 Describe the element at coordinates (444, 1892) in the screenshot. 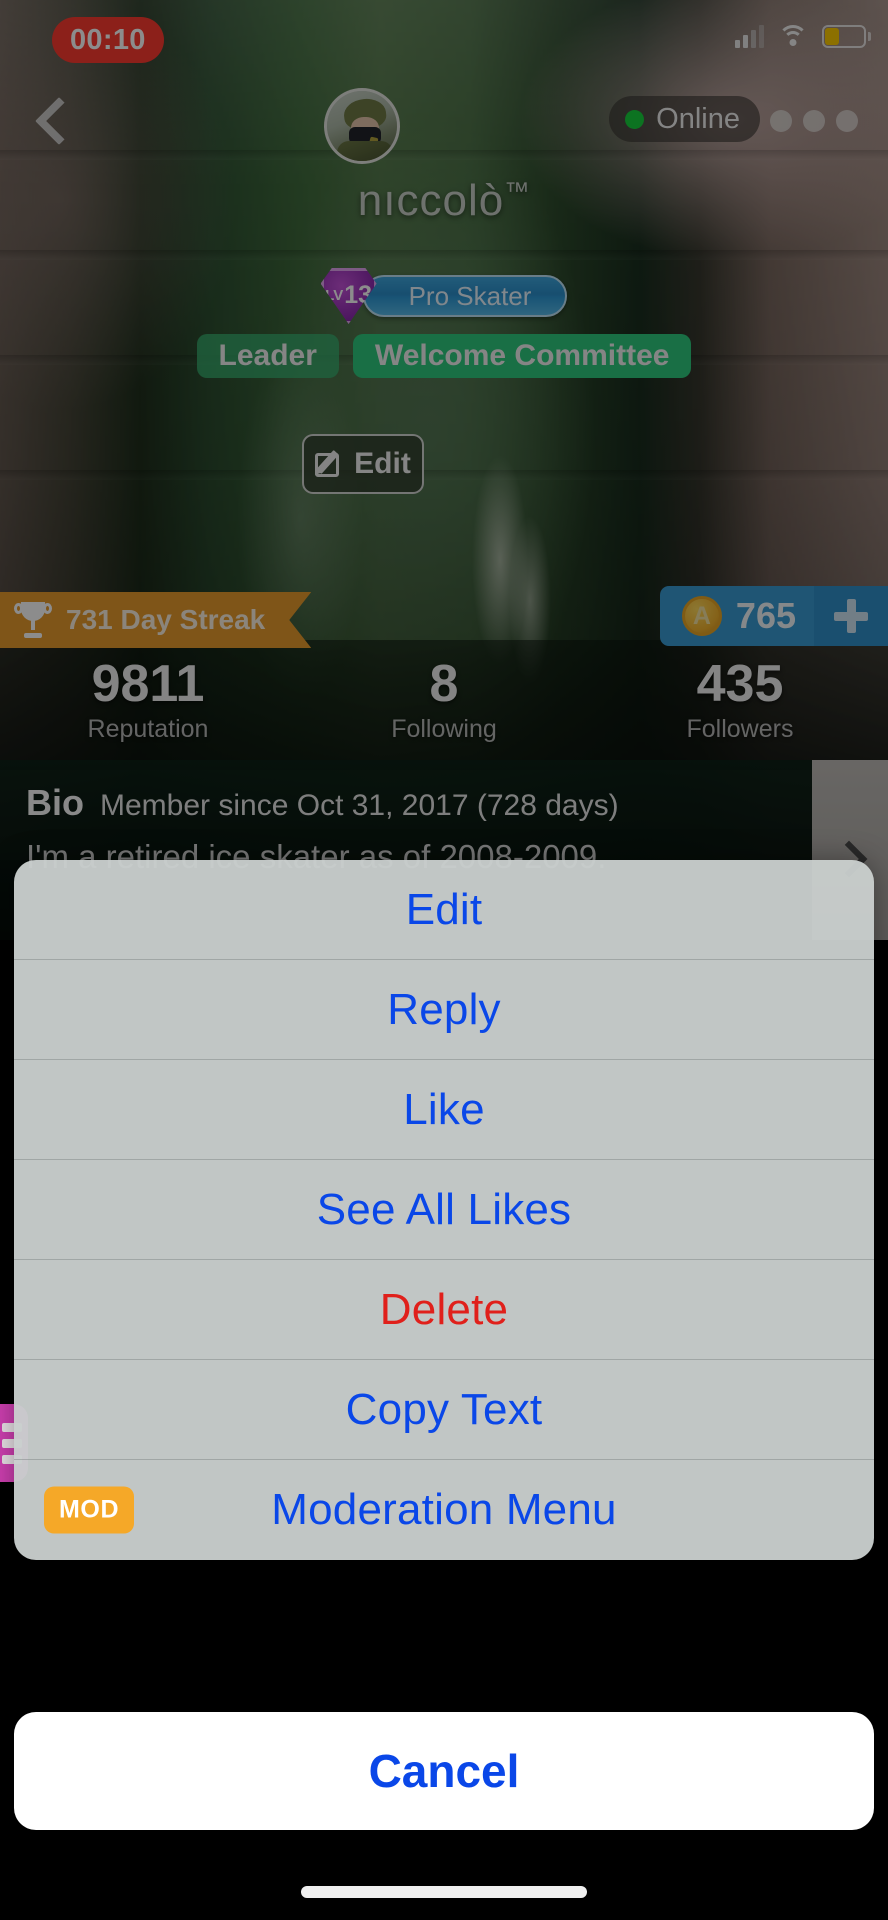

I see `home-indicator` at that location.